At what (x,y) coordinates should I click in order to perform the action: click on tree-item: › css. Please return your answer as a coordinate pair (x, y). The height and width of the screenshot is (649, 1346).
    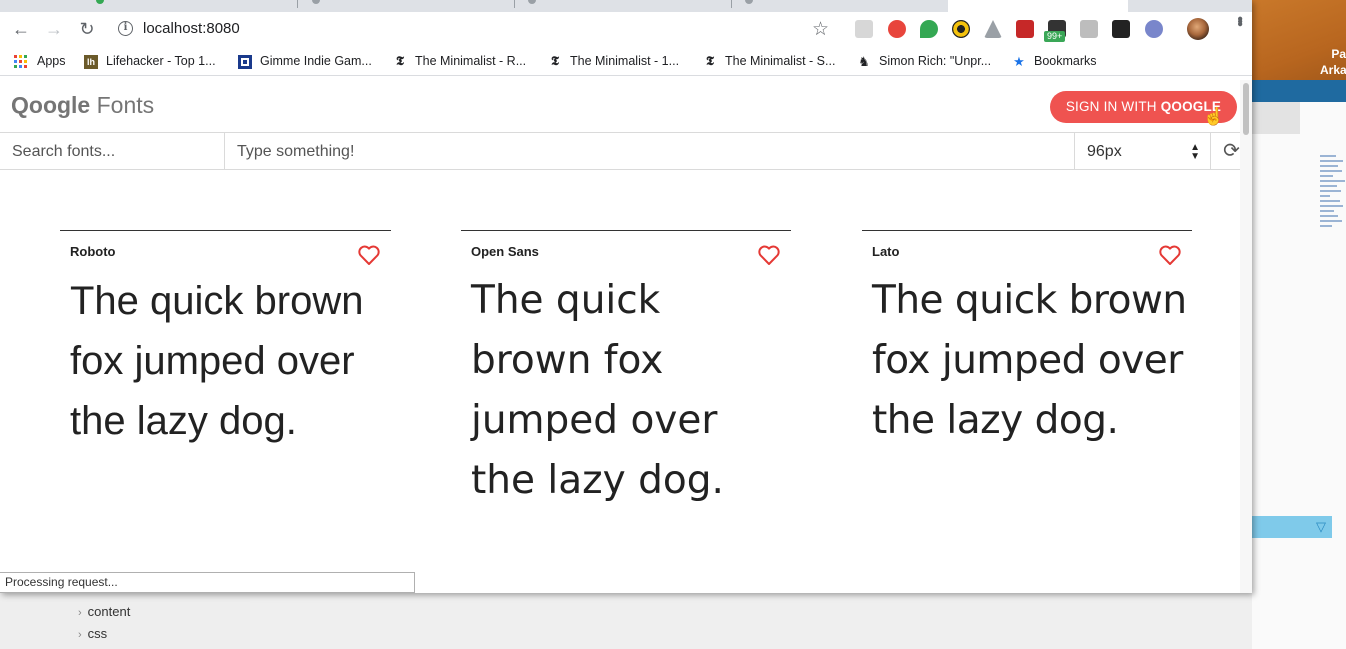
    Looking at the image, I should click on (93, 633).